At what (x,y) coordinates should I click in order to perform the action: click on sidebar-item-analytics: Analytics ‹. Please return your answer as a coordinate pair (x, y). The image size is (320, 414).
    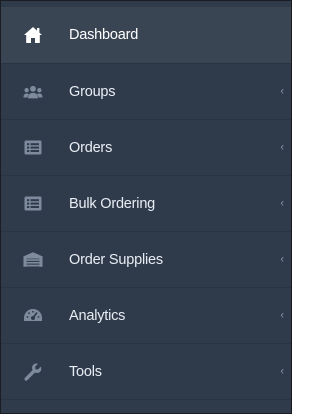
    Looking at the image, I should click on (146, 316).